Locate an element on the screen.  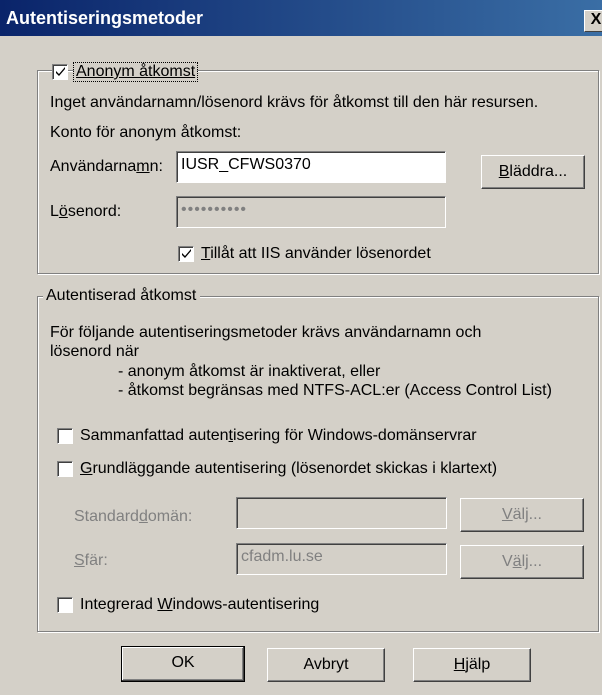
window-title: Autentiseringsmetoder is located at coordinates (105, 18).